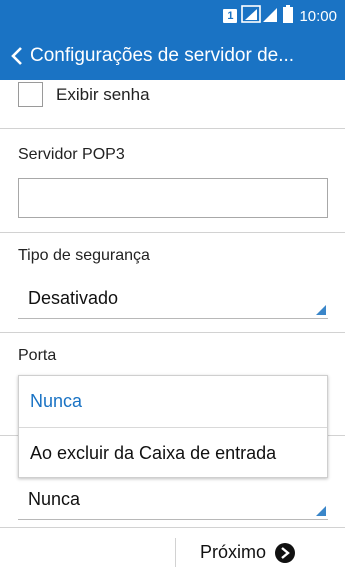  What do you see at coordinates (71, 154) in the screenshot?
I see `pop3-server-label: Servidor POP3` at bounding box center [71, 154].